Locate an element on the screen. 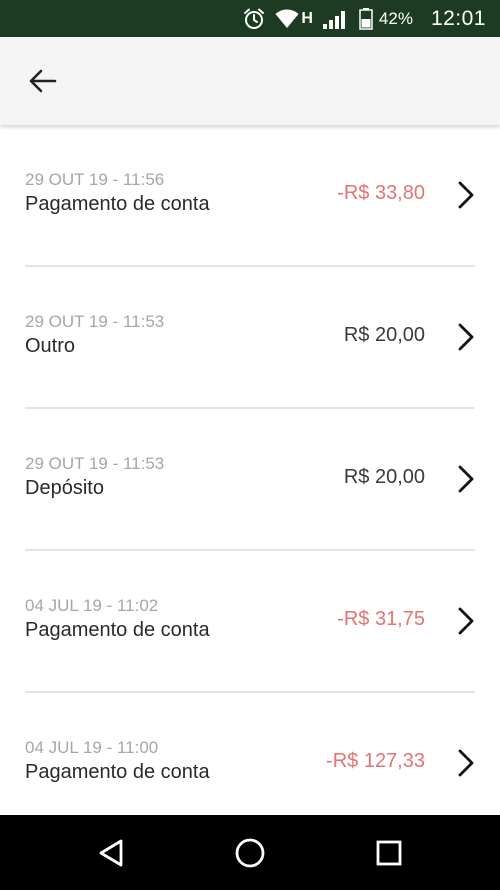 This screenshot has height=890, width=500. alarm-icon is located at coordinates (254, 19).